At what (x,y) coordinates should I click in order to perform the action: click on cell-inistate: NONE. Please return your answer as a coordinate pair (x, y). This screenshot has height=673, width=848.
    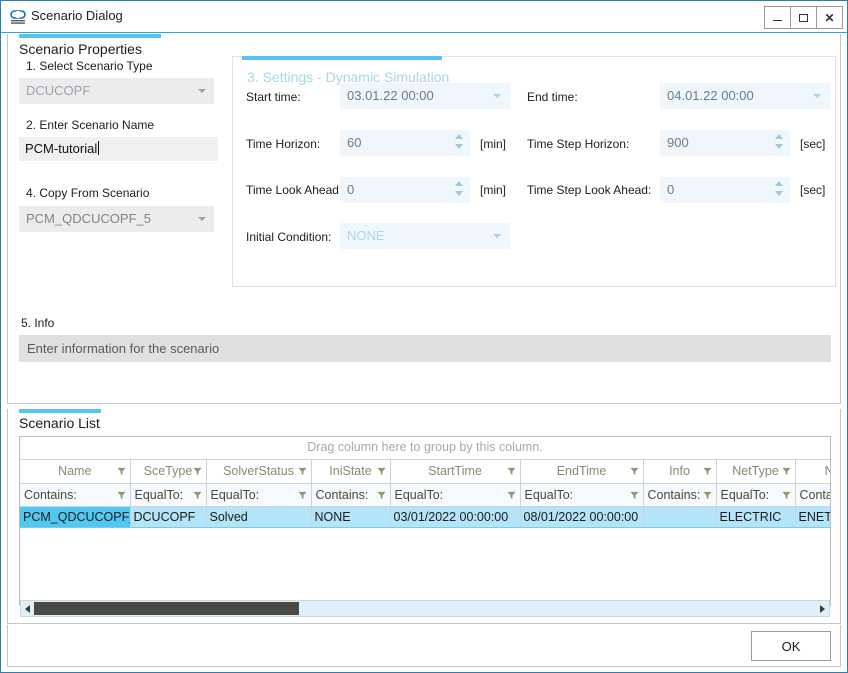
    Looking at the image, I should click on (351, 517).